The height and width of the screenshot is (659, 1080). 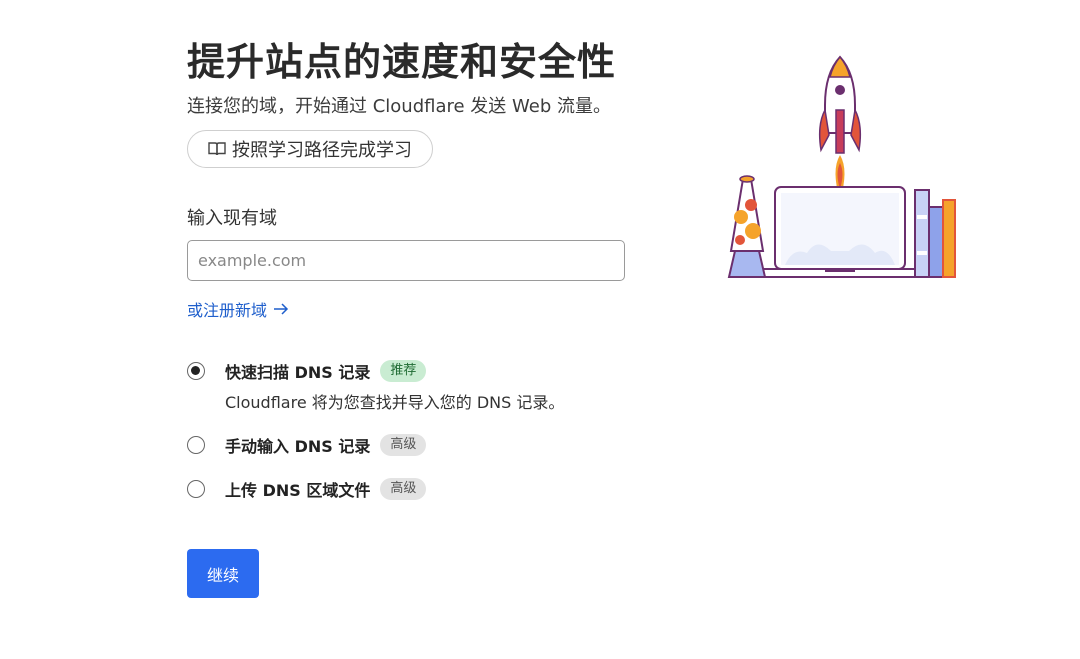 What do you see at coordinates (298, 446) in the screenshot?
I see `option-title: 手动输入 DNS 记录` at bounding box center [298, 446].